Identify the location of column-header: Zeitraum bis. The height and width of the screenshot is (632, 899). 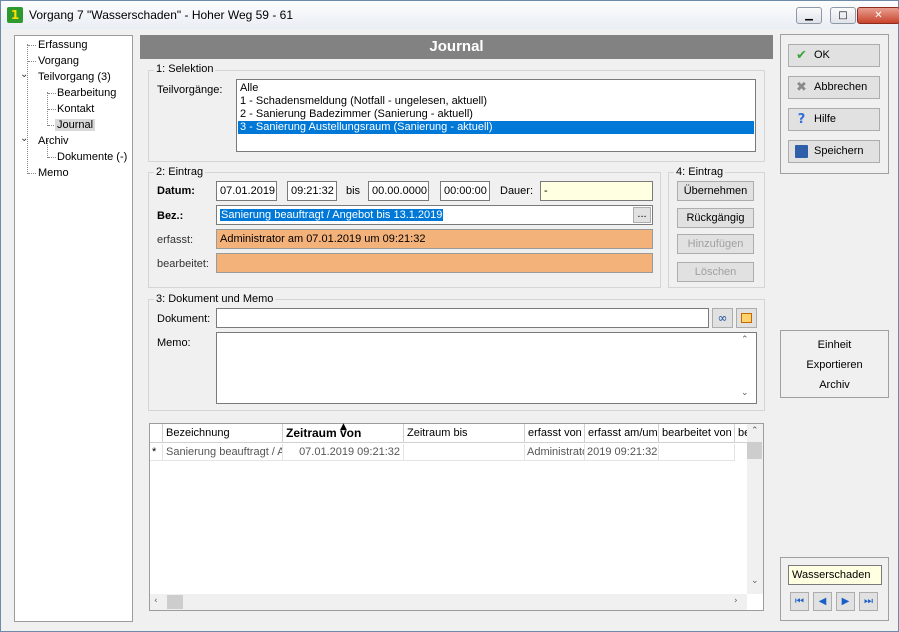
(464, 433).